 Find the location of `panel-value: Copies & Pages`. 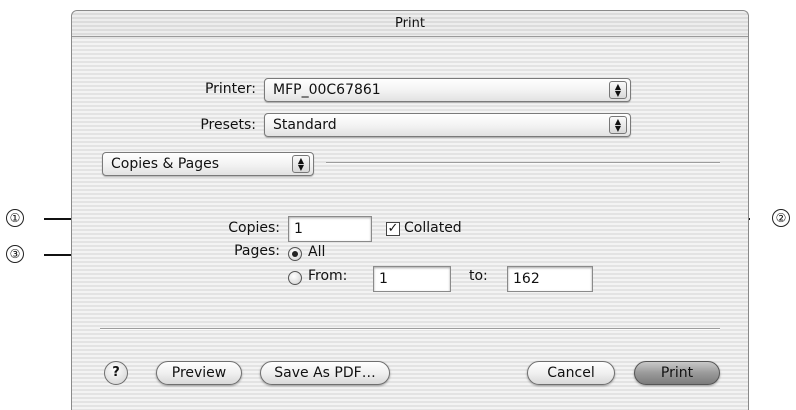

panel-value: Copies & Pages is located at coordinates (165, 164).